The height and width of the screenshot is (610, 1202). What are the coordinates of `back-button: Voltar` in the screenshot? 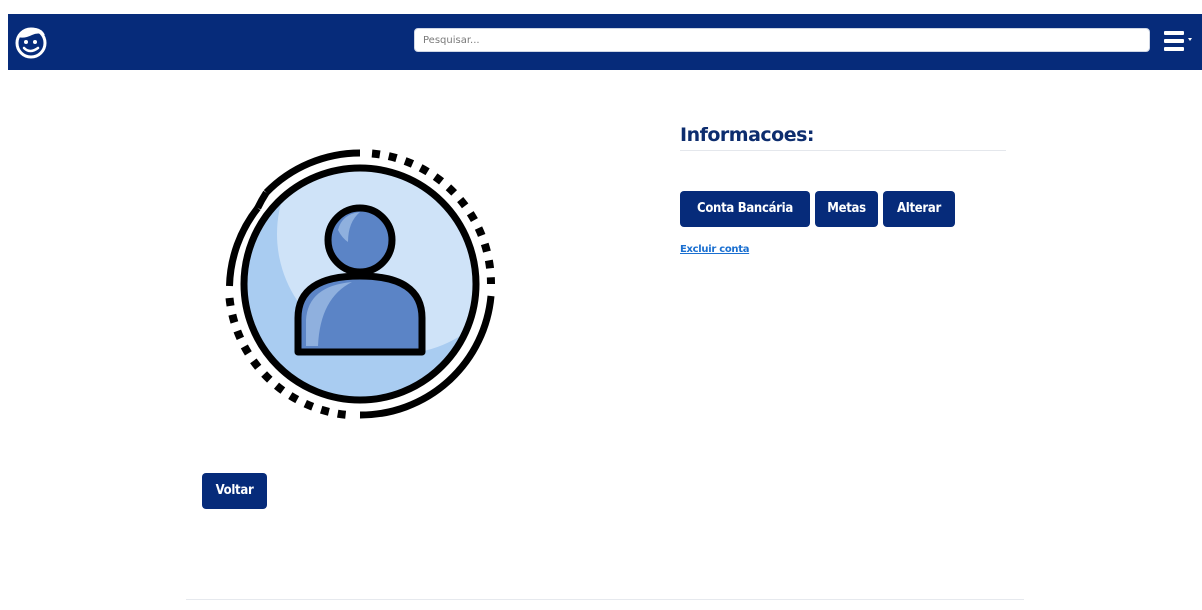 It's located at (234, 491).